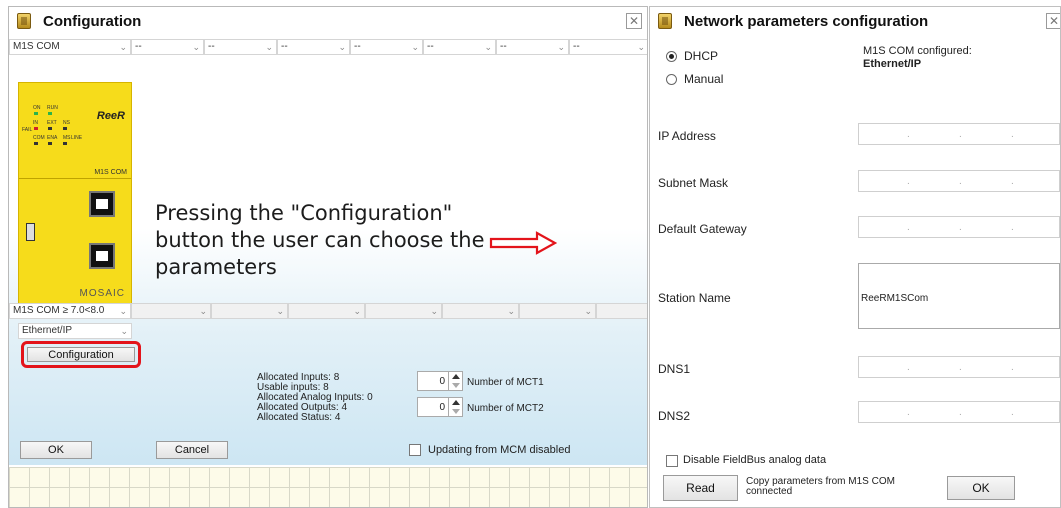 This screenshot has width=1061, height=508. I want to click on led-label-ext: EXT, so click(52, 123).